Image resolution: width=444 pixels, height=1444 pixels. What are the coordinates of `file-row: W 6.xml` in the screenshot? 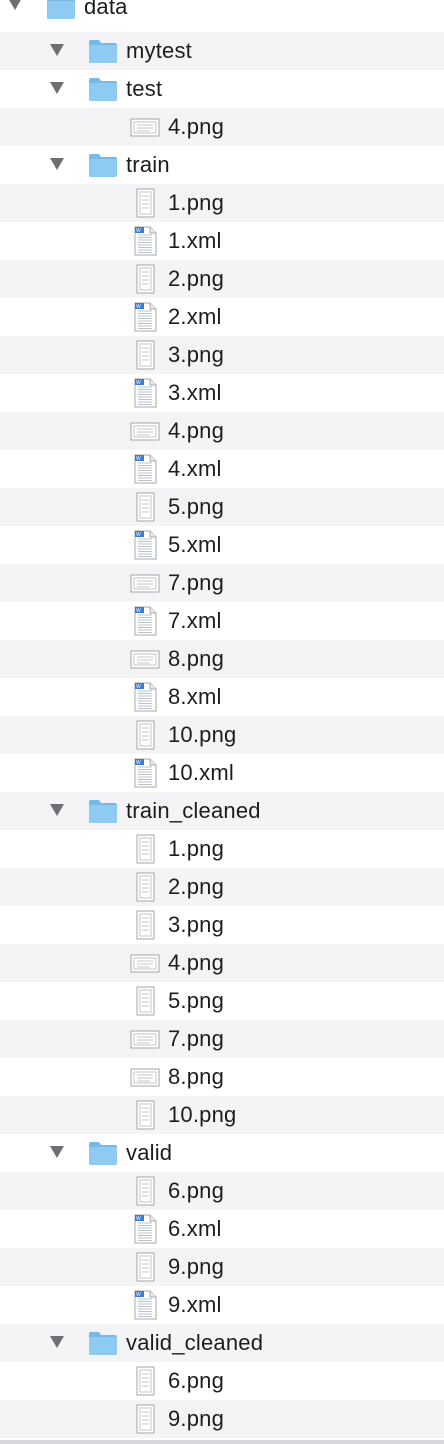 It's located at (222, 1229).